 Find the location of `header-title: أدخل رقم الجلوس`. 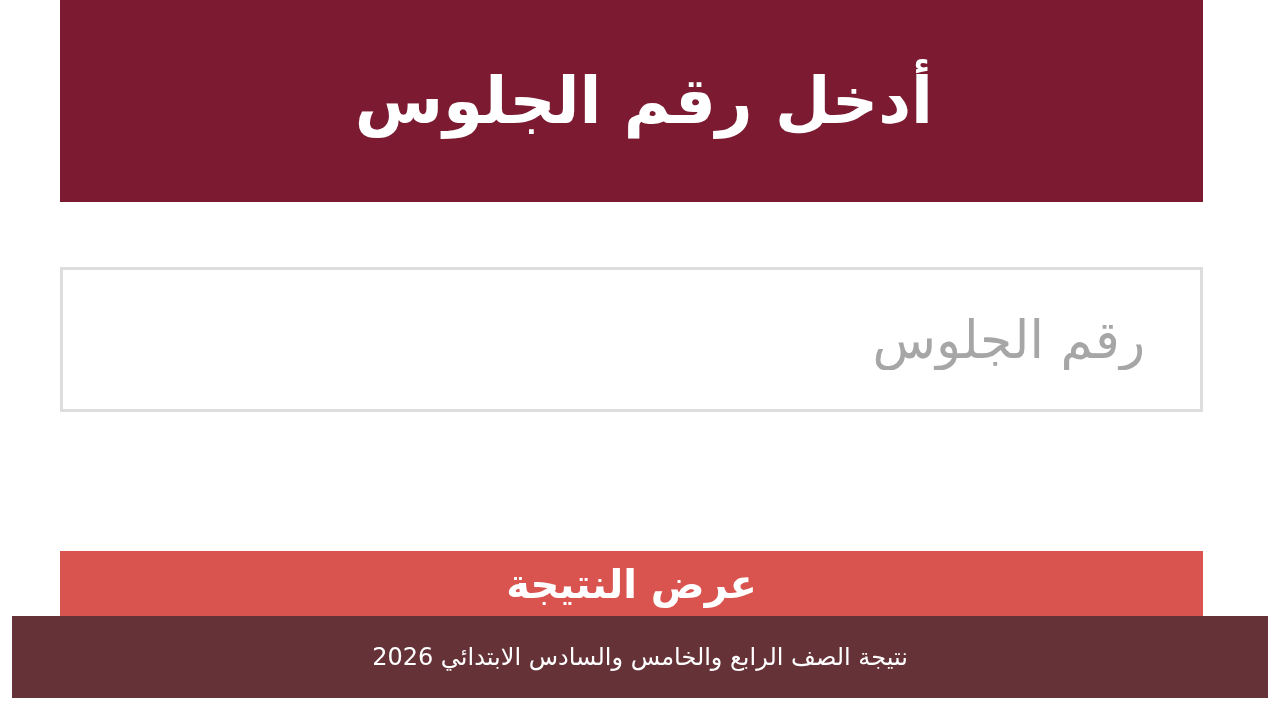

header-title: أدخل رقم الجلوس is located at coordinates (643, 101).